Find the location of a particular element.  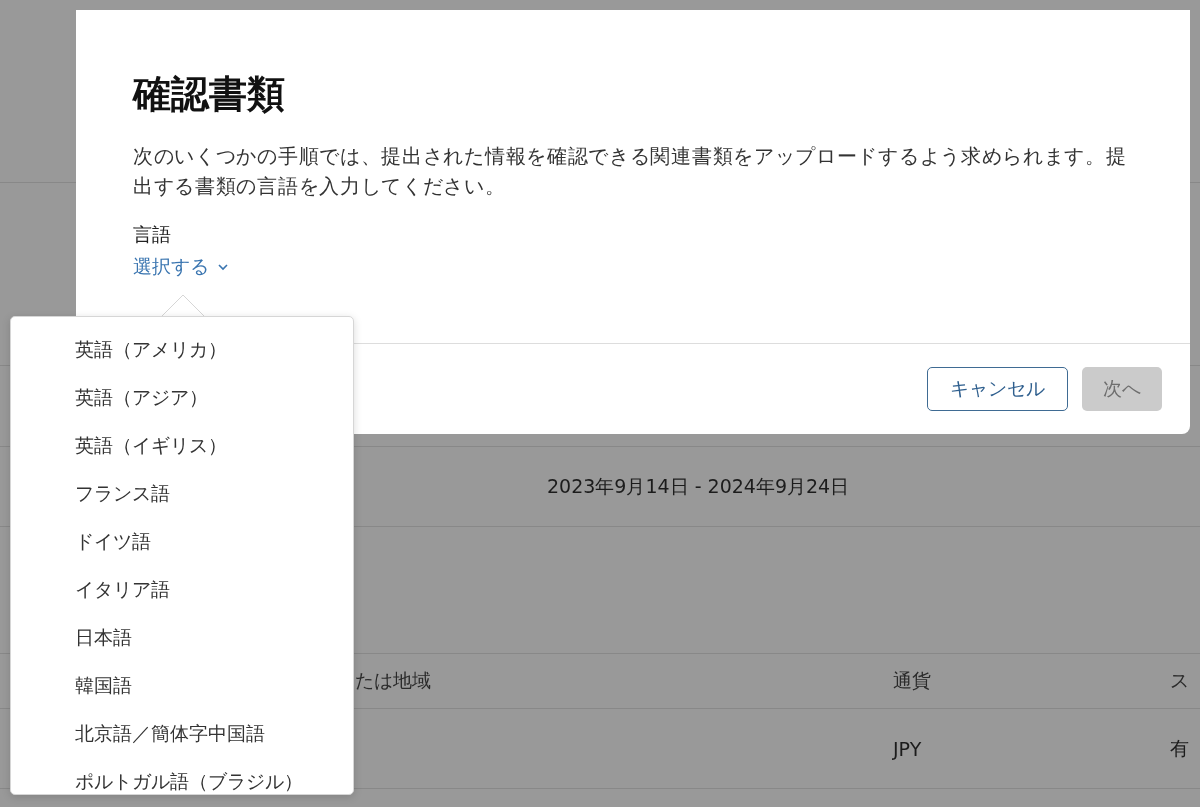

chevron-down-icon is located at coordinates (223, 266).